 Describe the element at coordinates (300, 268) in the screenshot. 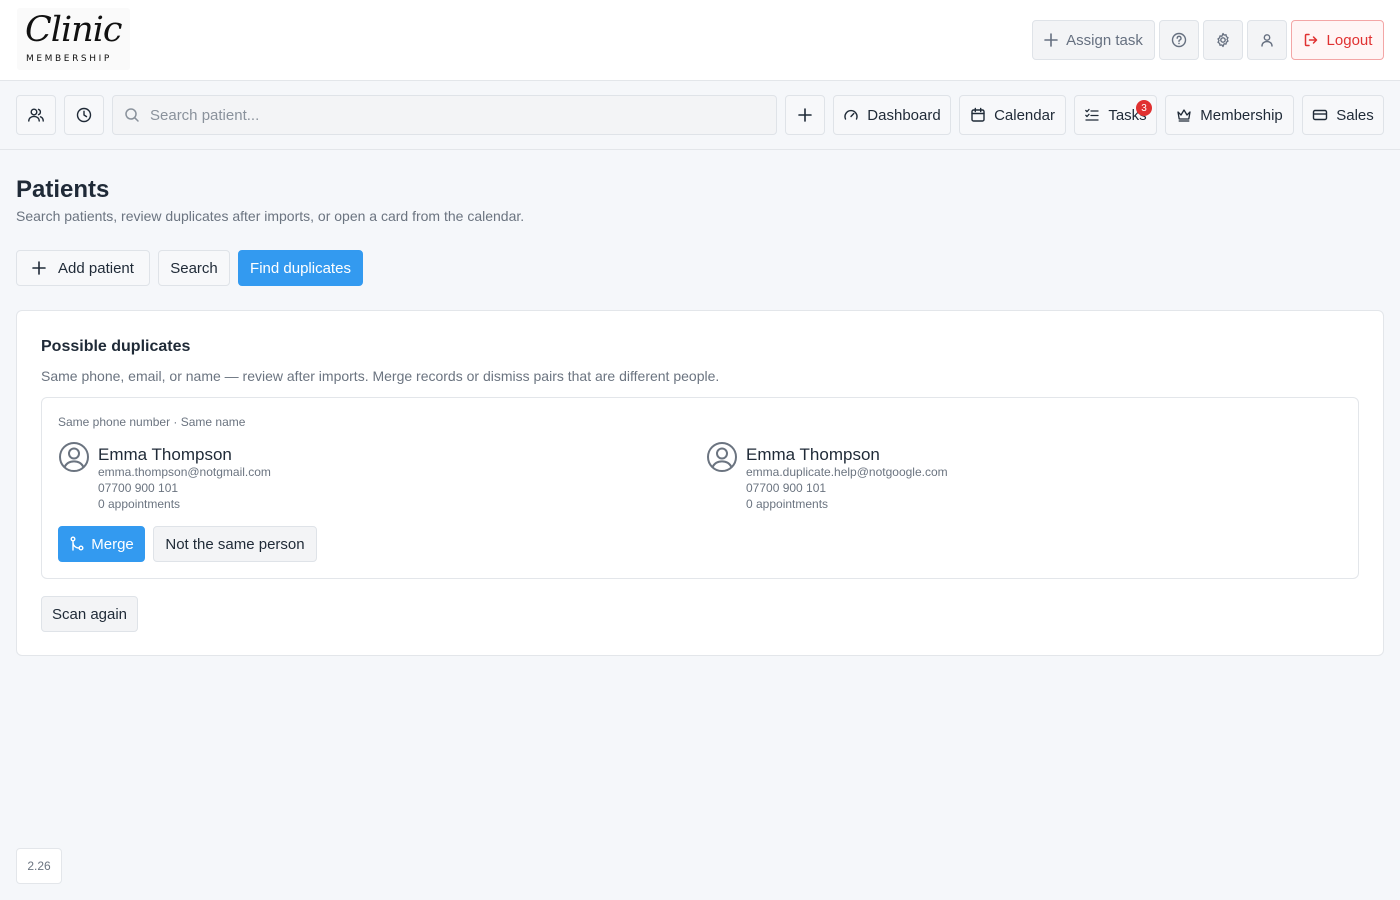

I see `find-duplicates-button: Find duplicates` at that location.